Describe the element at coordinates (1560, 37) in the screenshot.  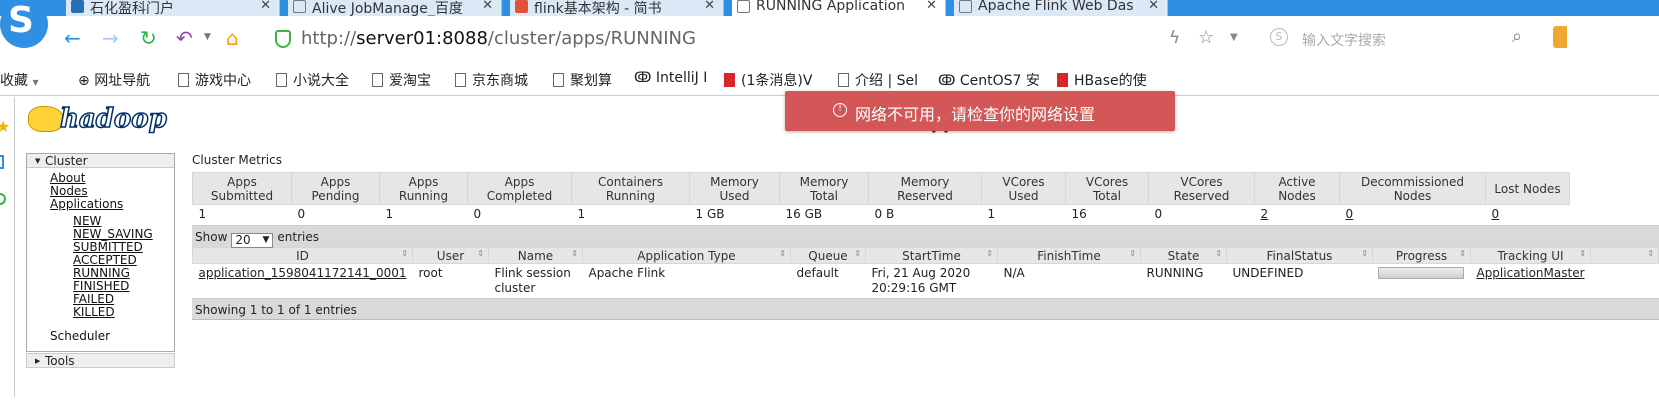
I see `extension-icon` at that location.